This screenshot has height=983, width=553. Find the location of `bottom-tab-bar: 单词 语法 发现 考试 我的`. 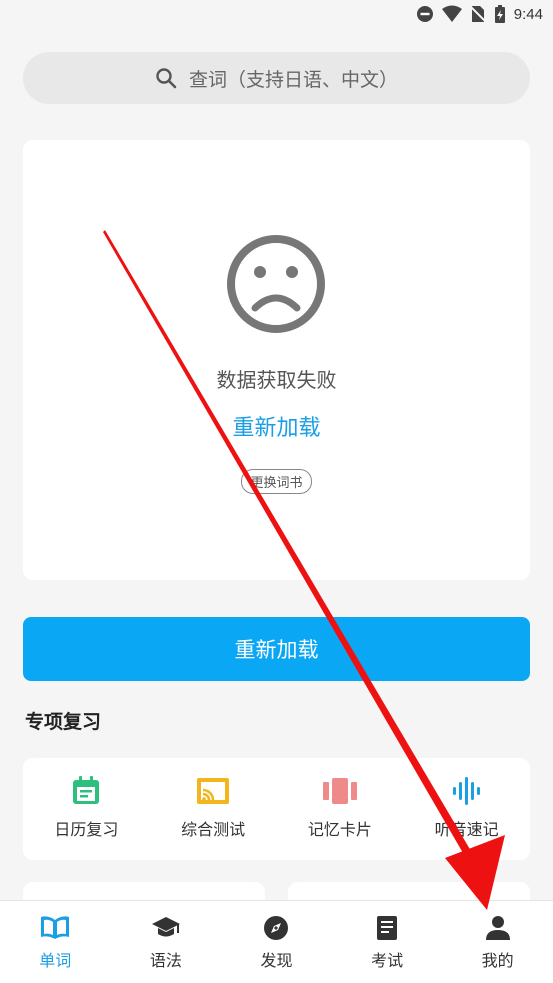

bottom-tab-bar: 单词 语法 发现 考试 我的 is located at coordinates (276, 941).